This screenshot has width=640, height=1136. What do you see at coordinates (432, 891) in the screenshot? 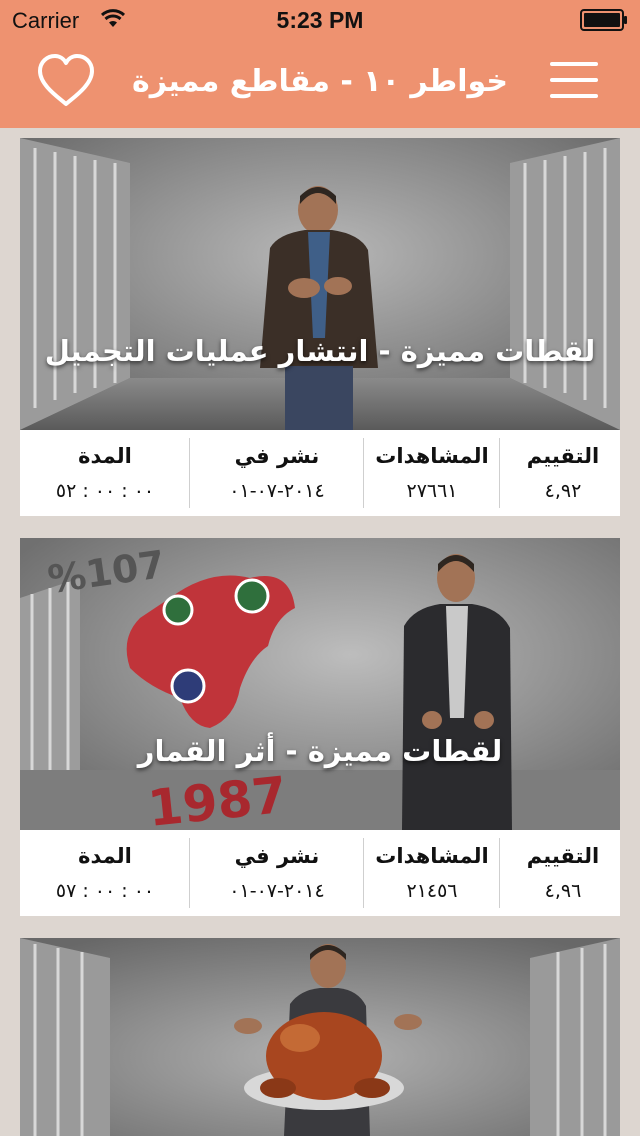
I see `views-value: ٢١٤٥٦` at bounding box center [432, 891].